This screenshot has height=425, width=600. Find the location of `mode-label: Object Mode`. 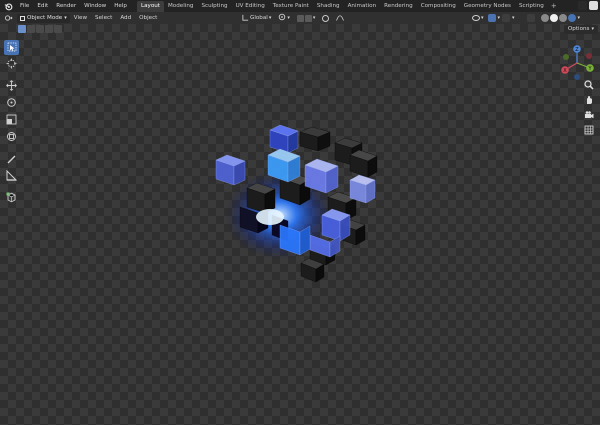

mode-label: Object Mode is located at coordinates (45, 18).